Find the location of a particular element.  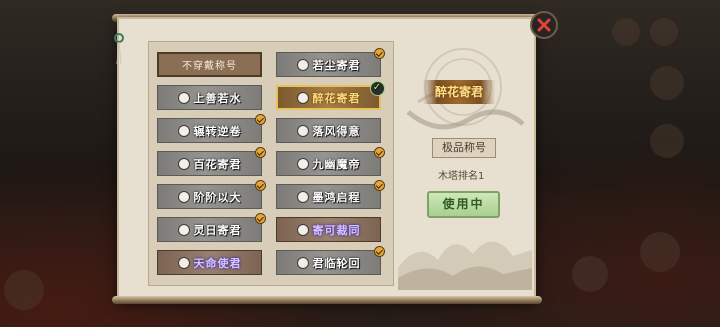

title-option: 辗转逆卷 is located at coordinates (211, 128).